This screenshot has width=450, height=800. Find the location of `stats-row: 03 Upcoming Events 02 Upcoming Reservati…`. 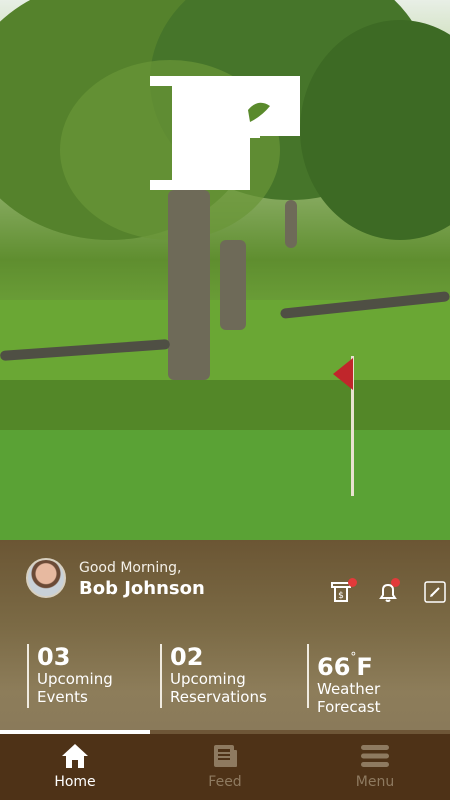

stats-row: 03 Upcoming Events 02 Upcoming Reservati… is located at coordinates (225, 680).